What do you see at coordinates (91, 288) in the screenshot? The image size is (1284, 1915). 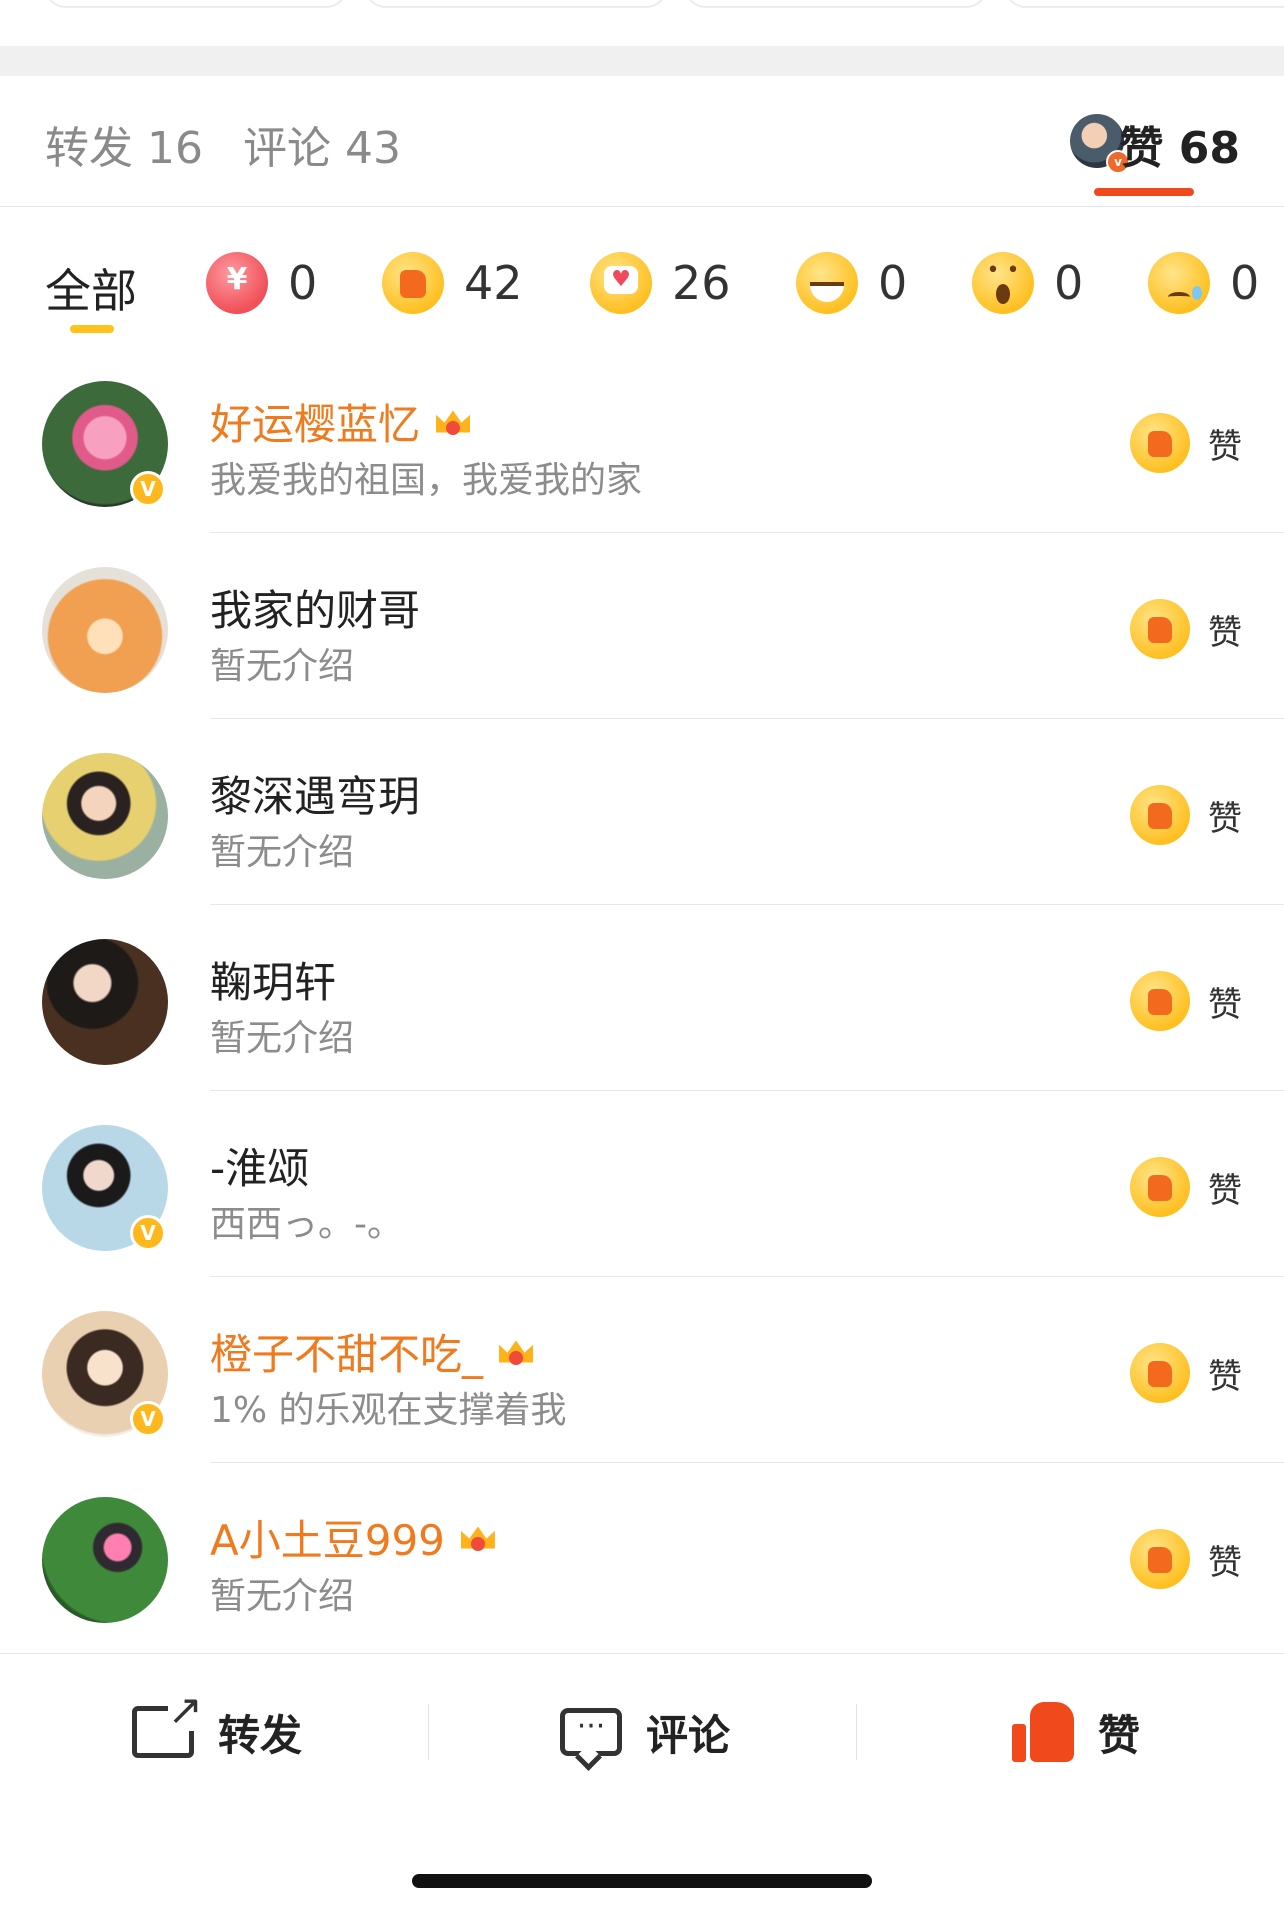 I see `filter-all: 全部` at bounding box center [91, 288].